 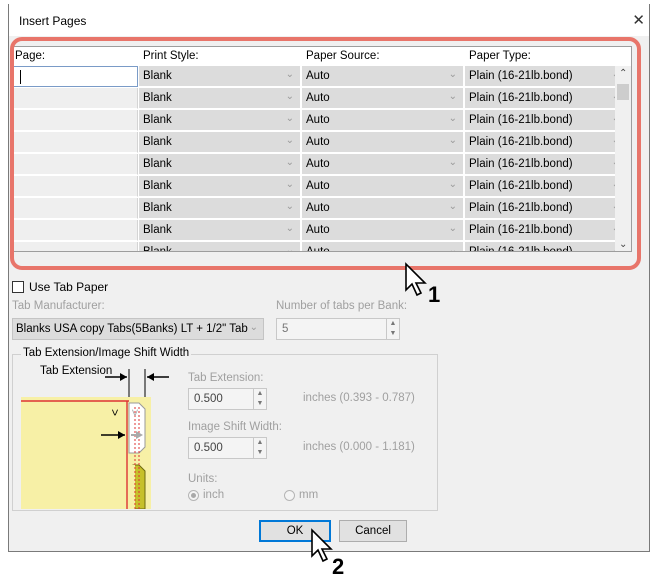 I want to click on tab-manufacturer-label: Tab Manufacturer:, so click(x=58, y=306).